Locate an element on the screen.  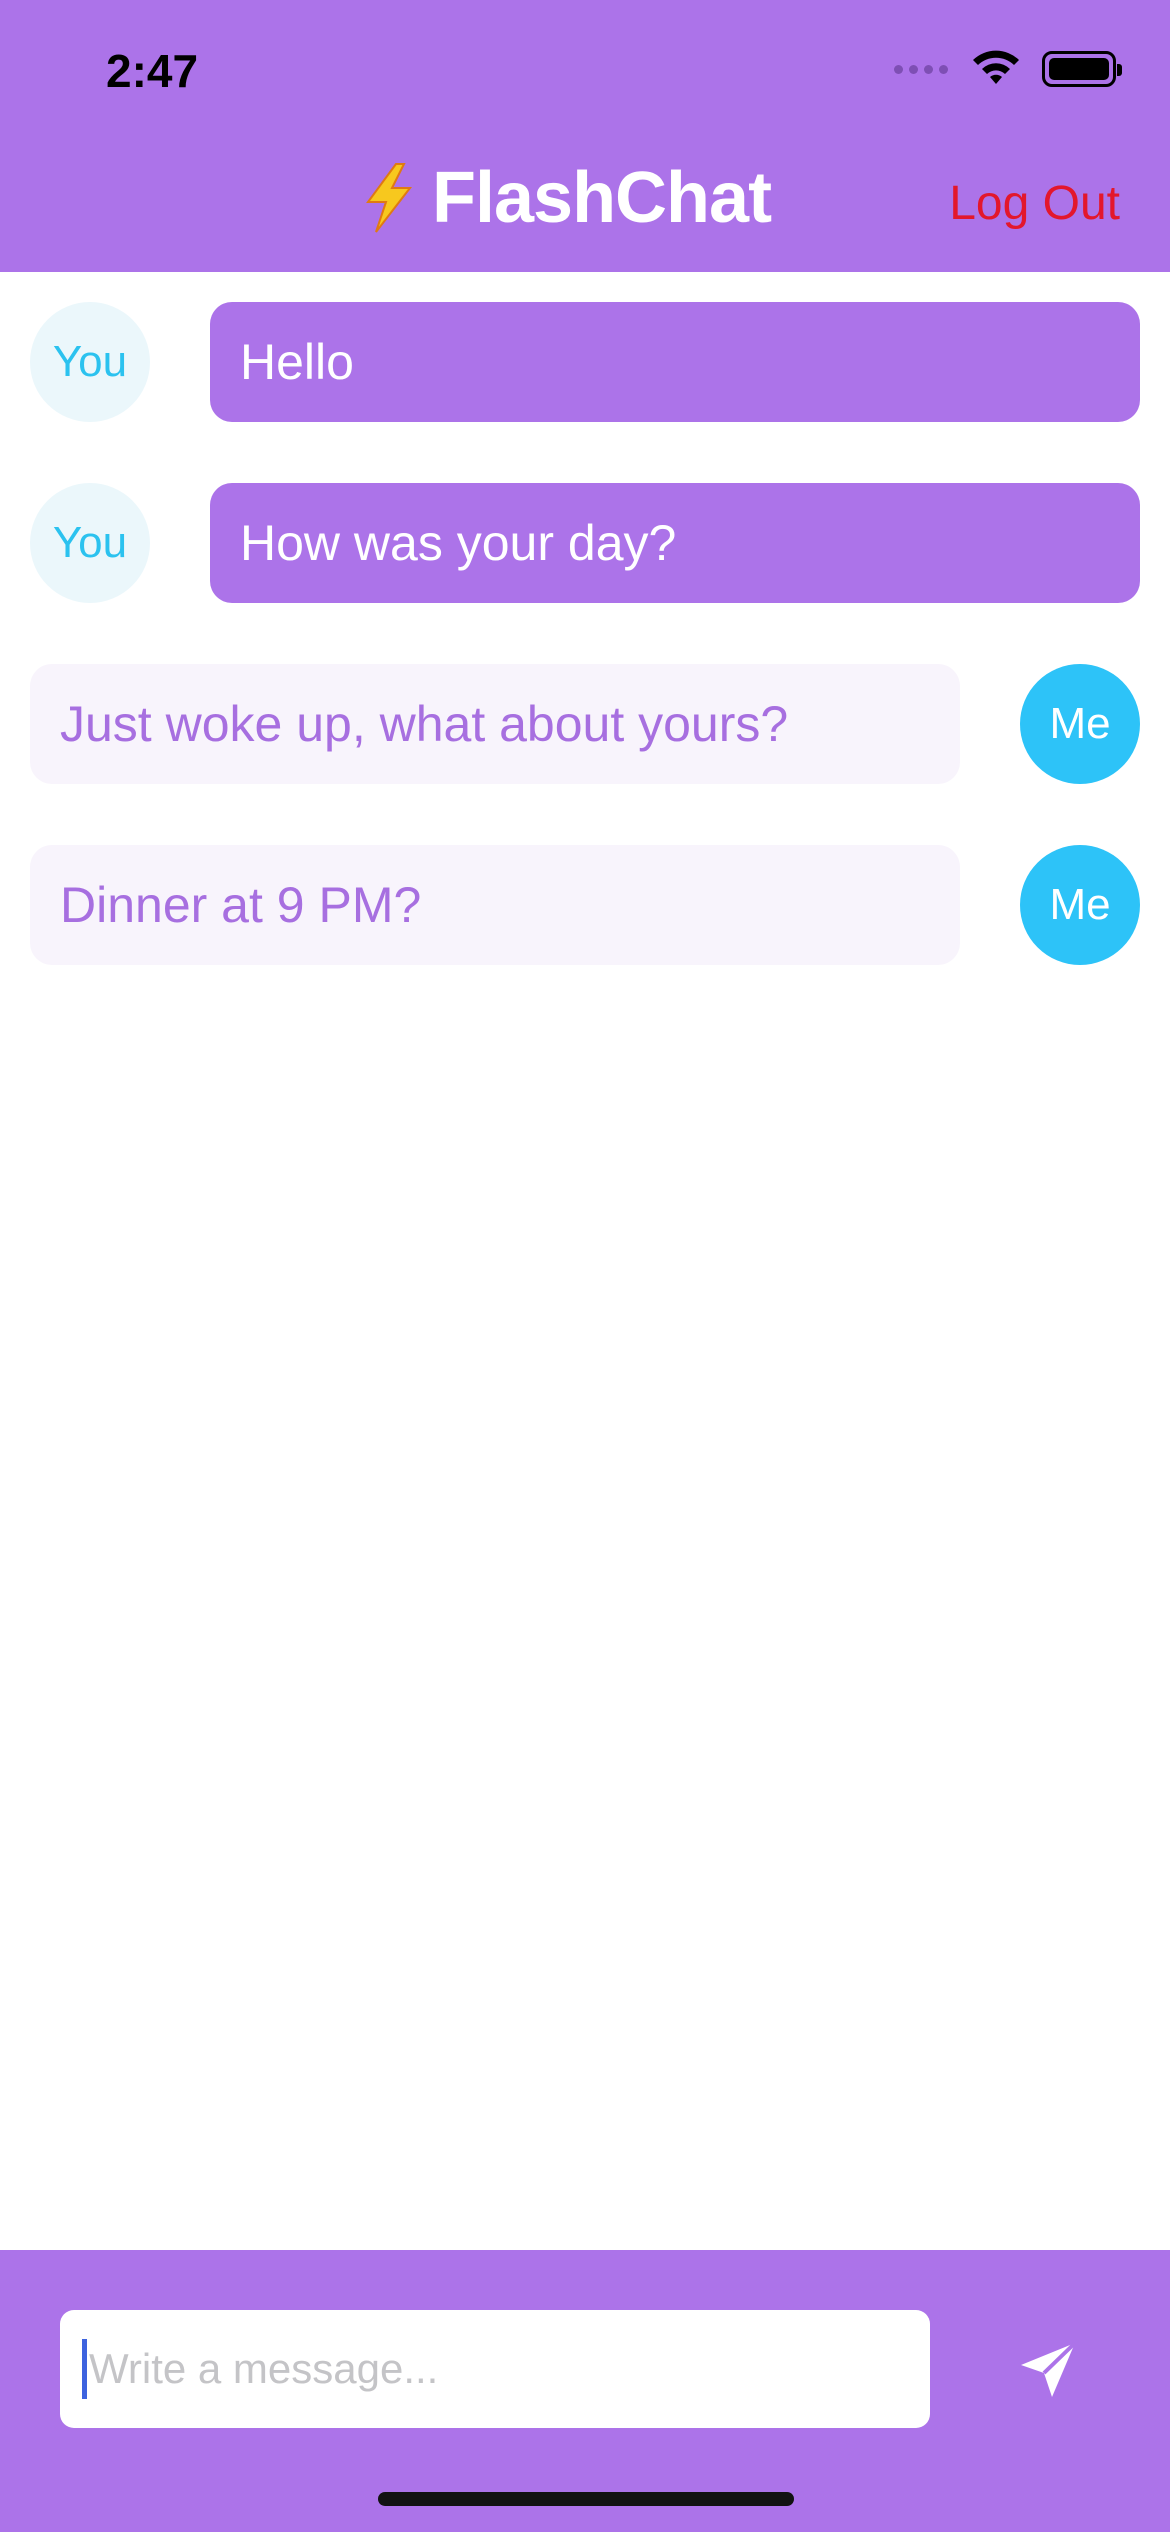
home-indicator is located at coordinates (586, 2499).